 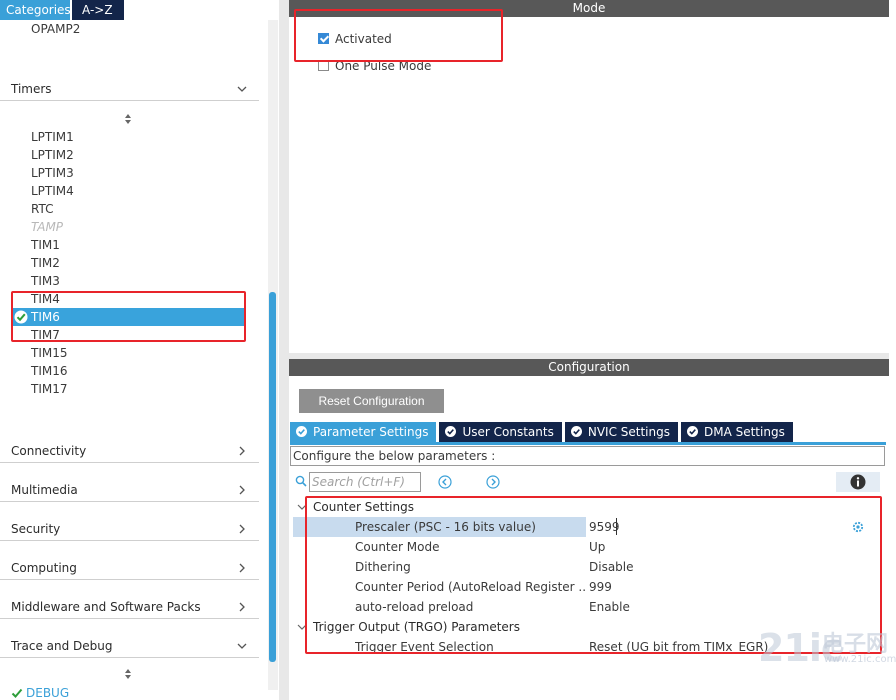 I want to click on watermark-url: www.21ic.com, so click(x=860, y=659).